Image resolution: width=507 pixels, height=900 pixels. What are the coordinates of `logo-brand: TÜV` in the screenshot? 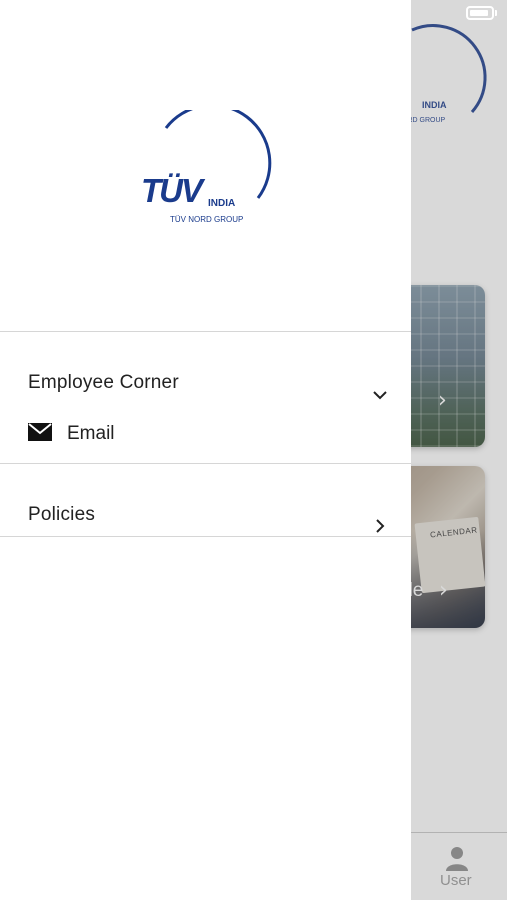 It's located at (172, 190).